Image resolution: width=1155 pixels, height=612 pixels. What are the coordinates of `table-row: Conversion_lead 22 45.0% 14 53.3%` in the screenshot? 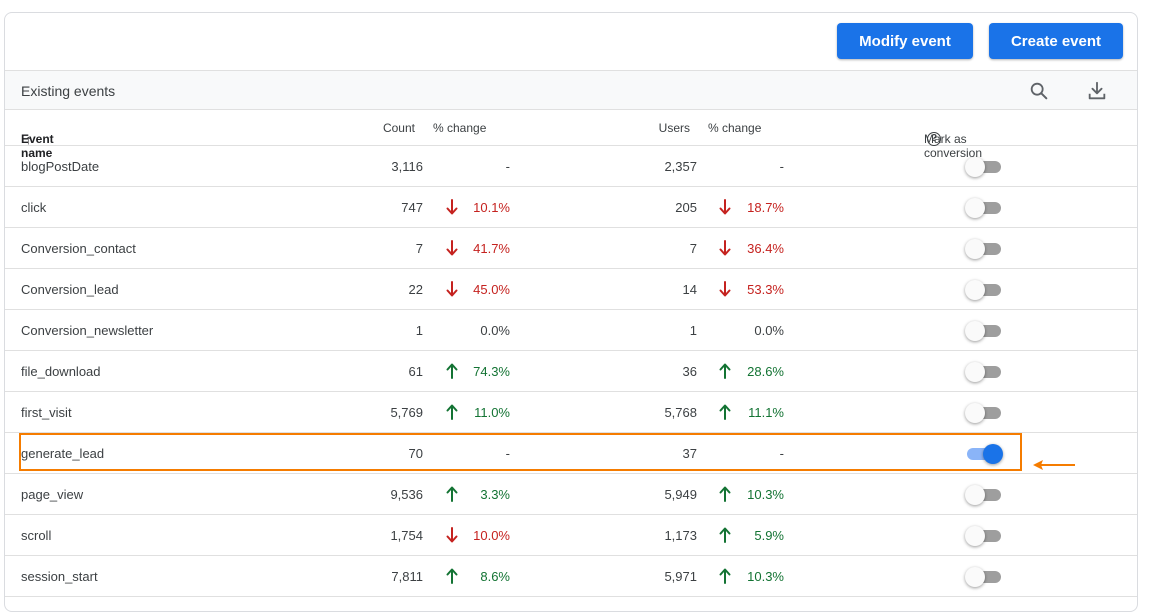 It's located at (571, 289).